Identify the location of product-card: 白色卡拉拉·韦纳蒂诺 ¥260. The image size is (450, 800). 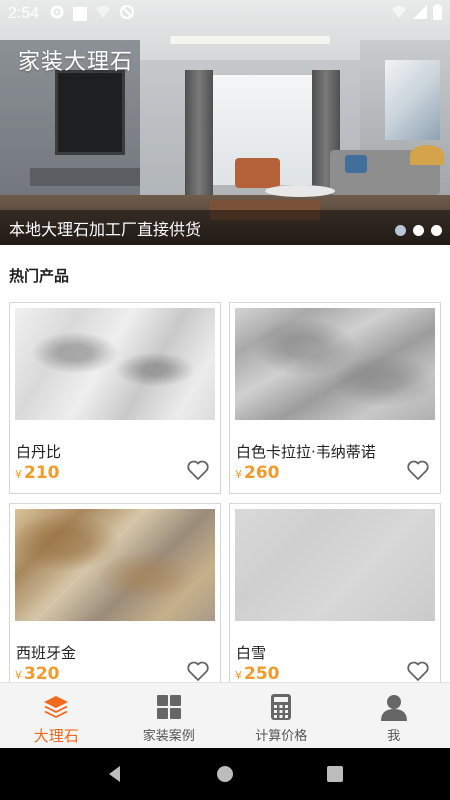
(335, 398).